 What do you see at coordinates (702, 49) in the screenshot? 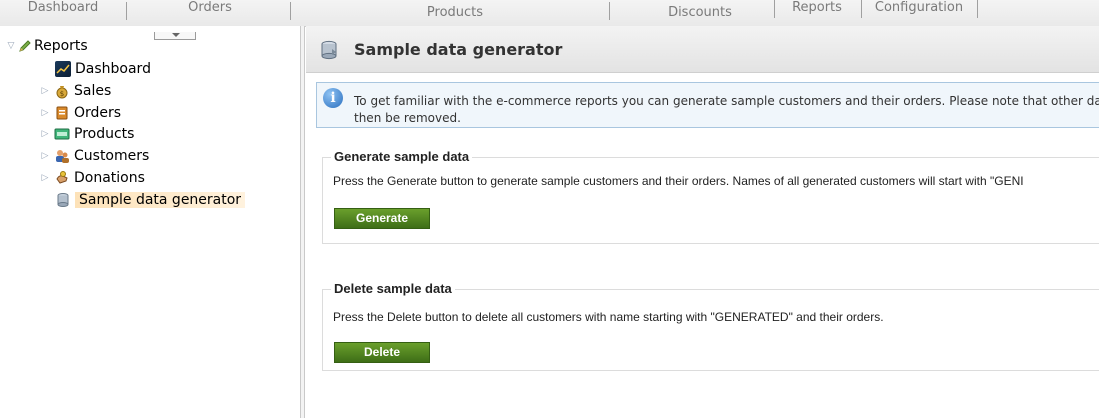
I see `page-header: Sample data generator` at bounding box center [702, 49].